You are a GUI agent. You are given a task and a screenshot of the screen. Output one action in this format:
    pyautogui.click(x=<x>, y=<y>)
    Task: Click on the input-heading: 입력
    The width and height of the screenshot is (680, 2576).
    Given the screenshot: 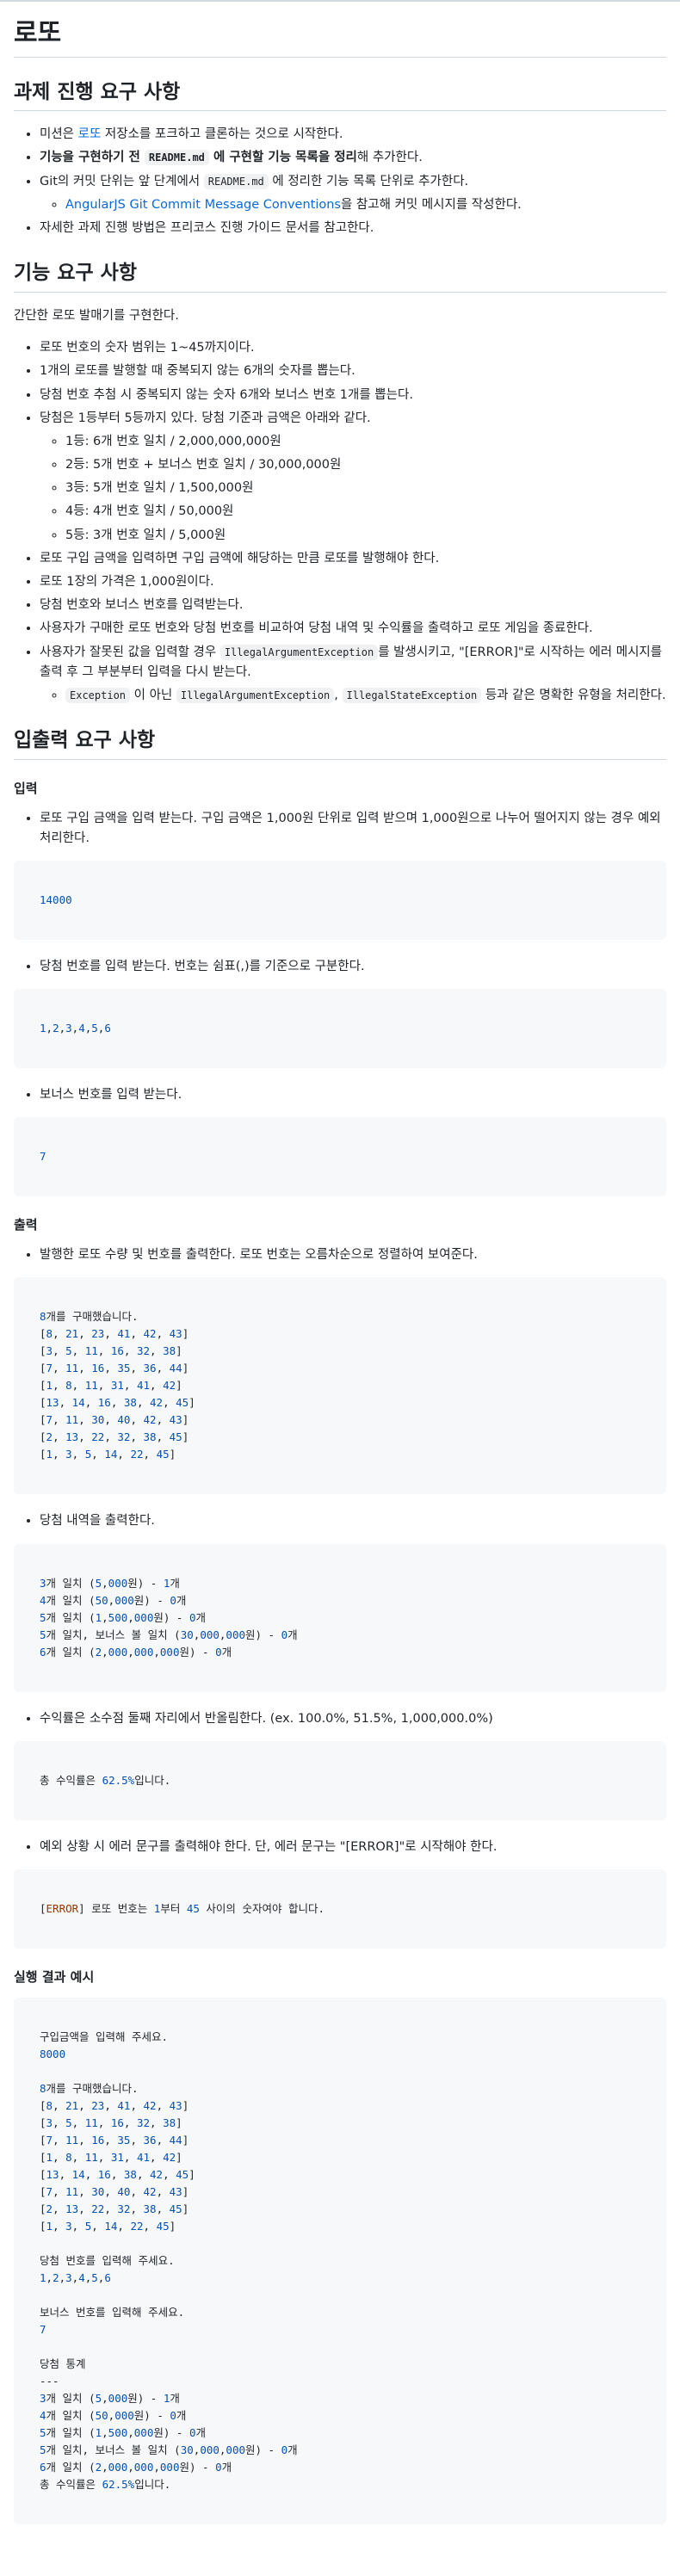 What is the action you would take?
    pyautogui.click(x=26, y=788)
    